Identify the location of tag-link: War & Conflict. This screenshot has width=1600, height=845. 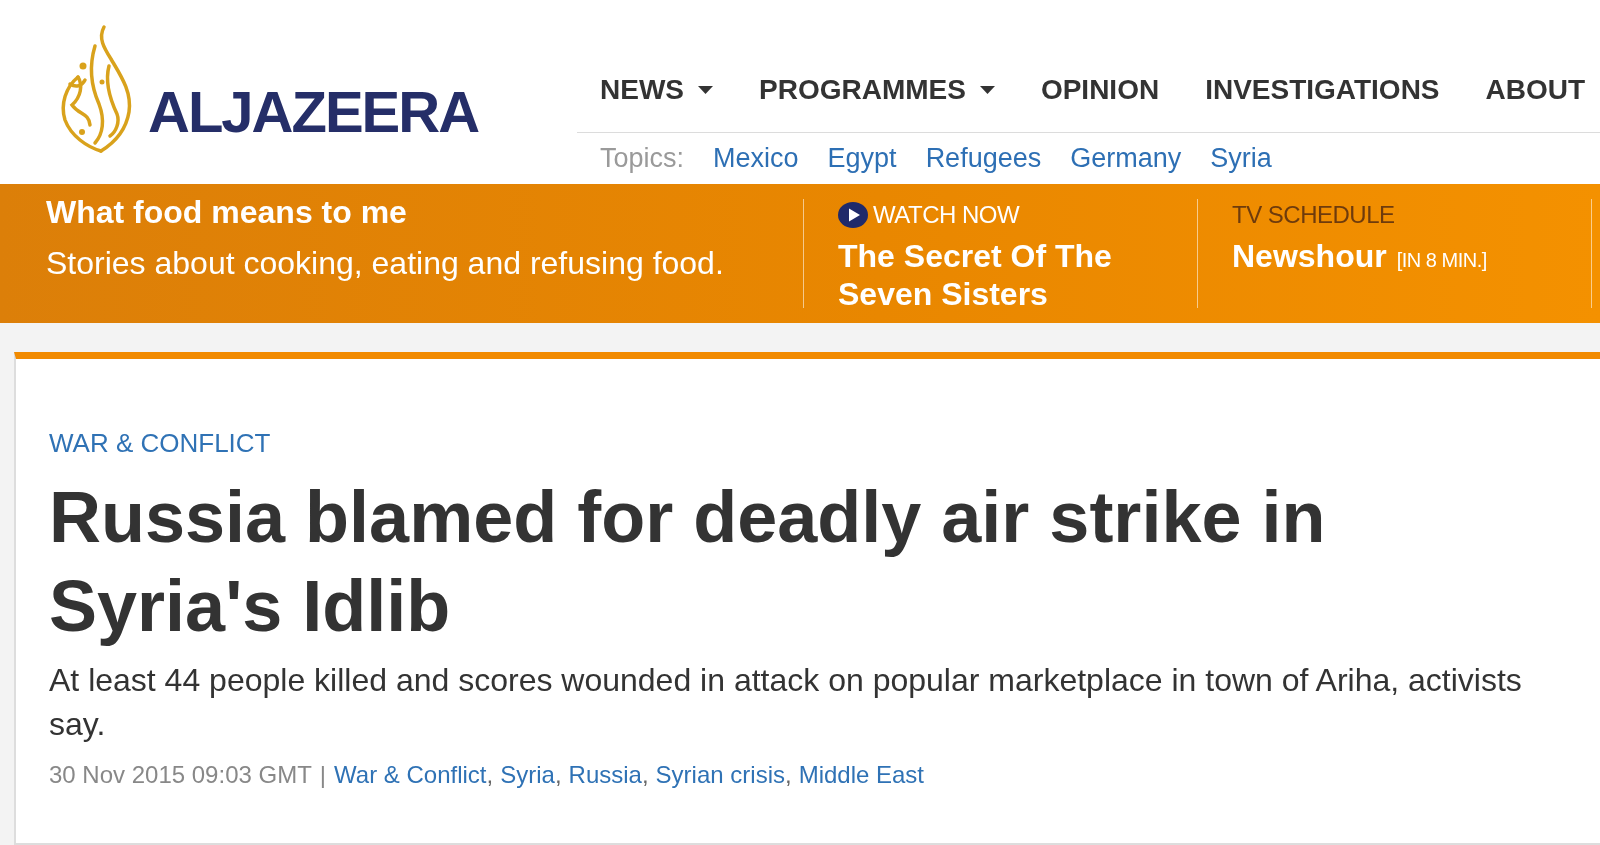
(410, 775).